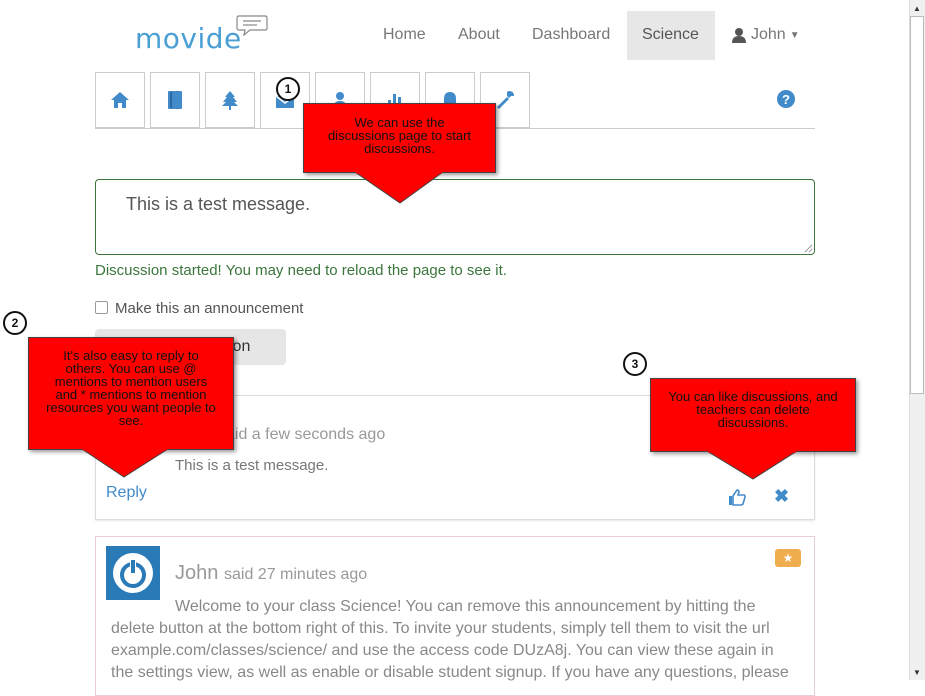 The image size is (925, 696). What do you see at coordinates (786, 99) in the screenshot?
I see `help-icon: ?` at bounding box center [786, 99].